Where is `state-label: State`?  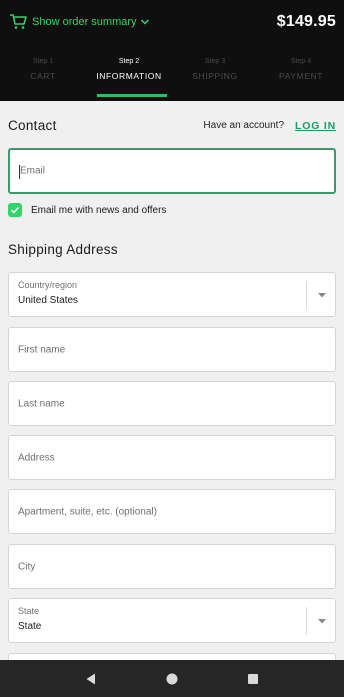 state-label: State is located at coordinates (29, 611).